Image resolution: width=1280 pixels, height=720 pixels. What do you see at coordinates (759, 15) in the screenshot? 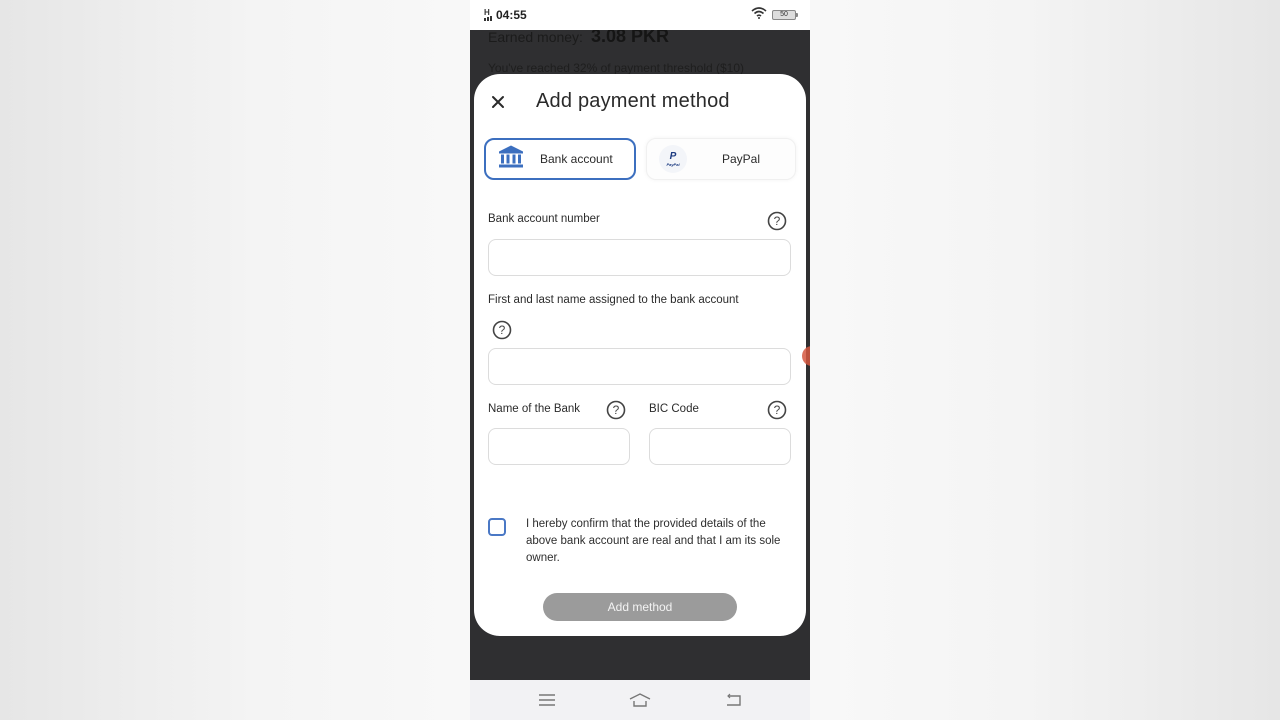
I see `wifi-icon` at bounding box center [759, 15].